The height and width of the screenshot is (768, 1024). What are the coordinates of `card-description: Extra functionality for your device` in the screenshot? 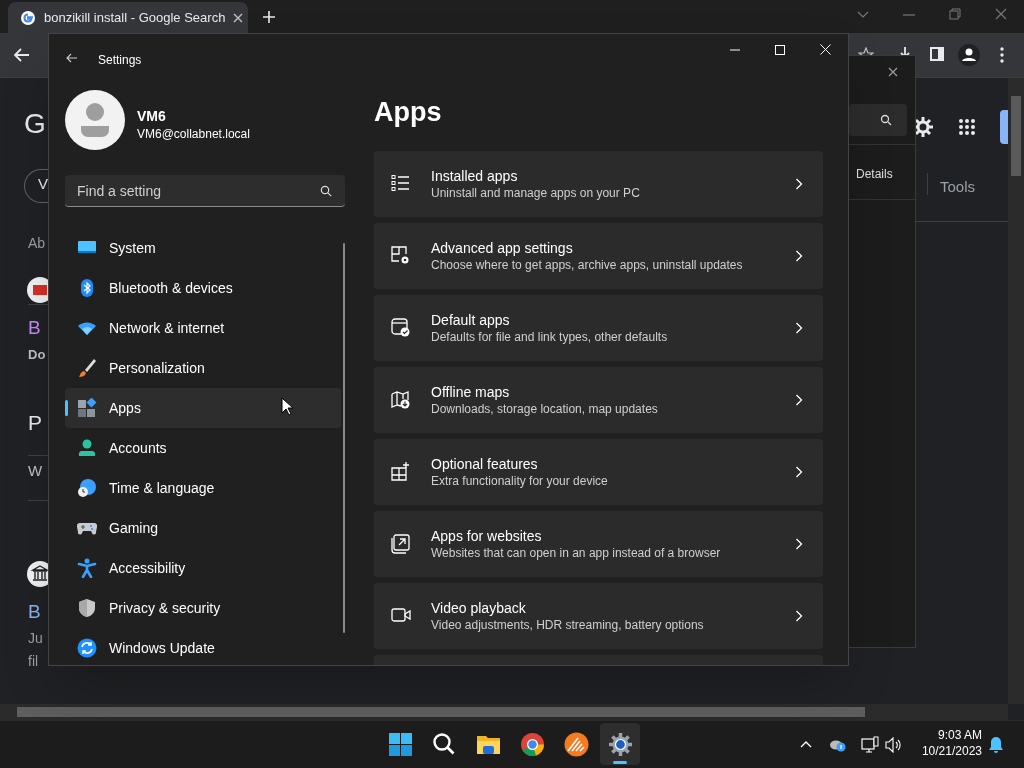 It's located at (519, 481).